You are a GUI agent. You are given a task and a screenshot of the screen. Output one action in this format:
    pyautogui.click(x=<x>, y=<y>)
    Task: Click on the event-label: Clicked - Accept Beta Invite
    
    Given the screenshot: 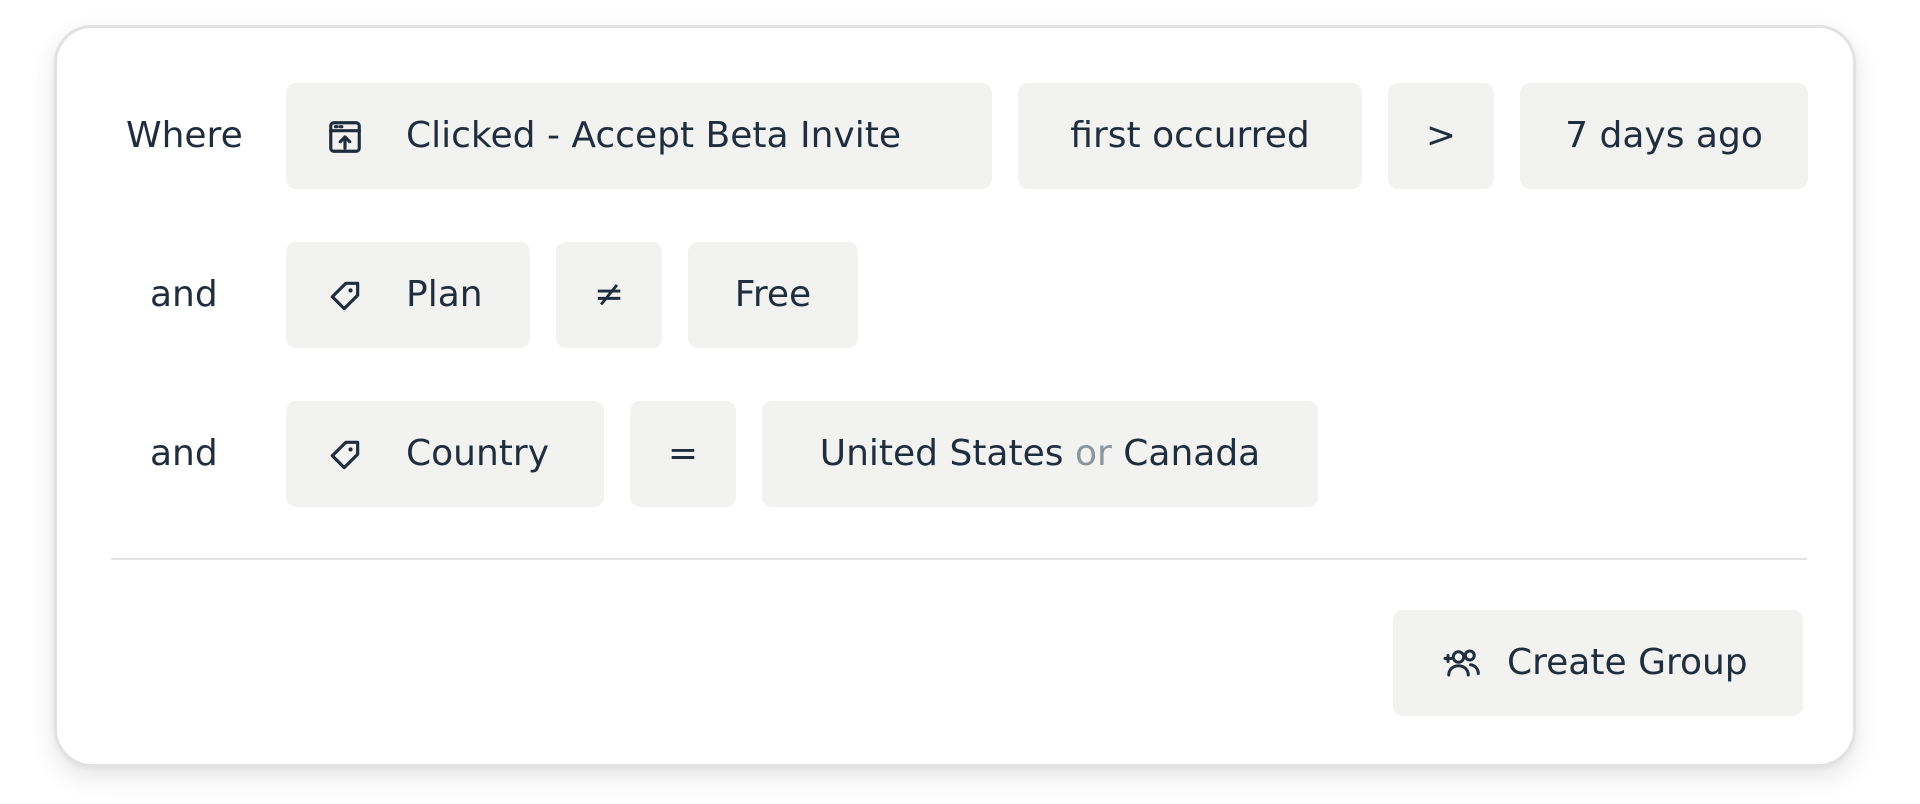 What is the action you would take?
    pyautogui.click(x=653, y=135)
    